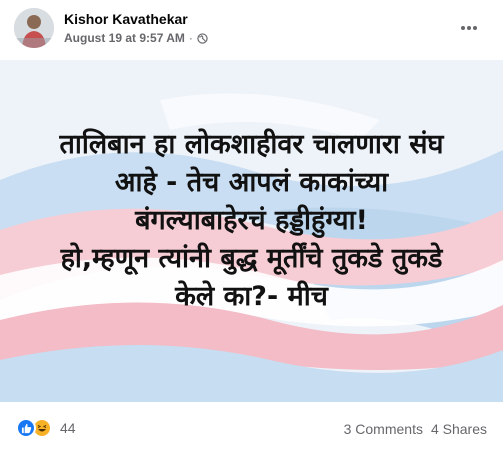 The height and width of the screenshot is (450, 503). I want to click on more-options-icon, so click(469, 28).